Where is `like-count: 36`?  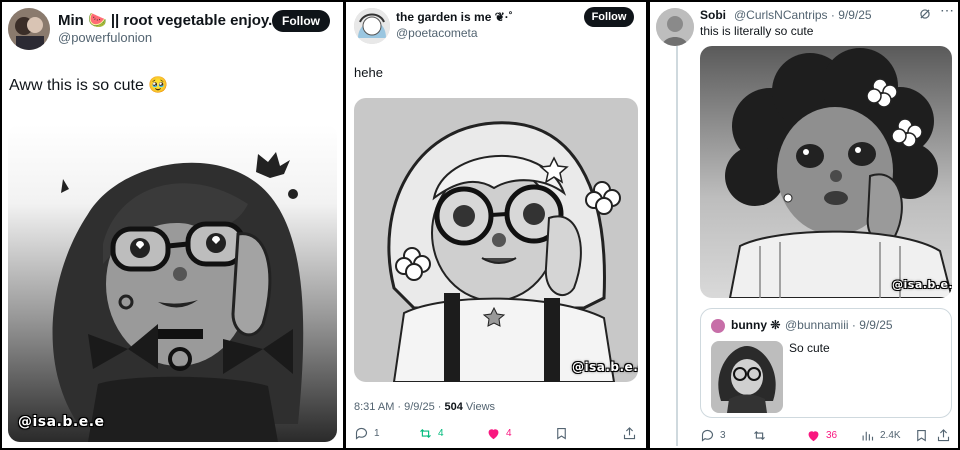
like-count: 36 is located at coordinates (832, 435).